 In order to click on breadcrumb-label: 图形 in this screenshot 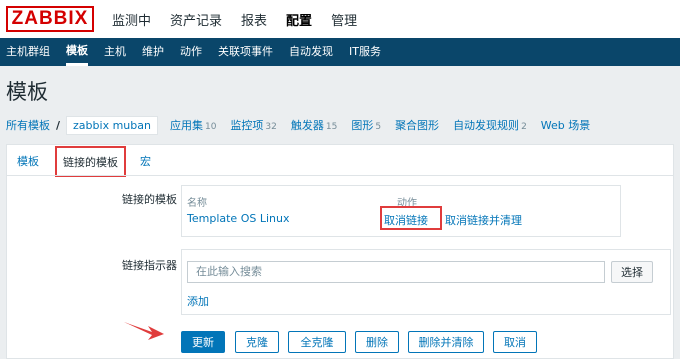, I will do `click(362, 125)`.